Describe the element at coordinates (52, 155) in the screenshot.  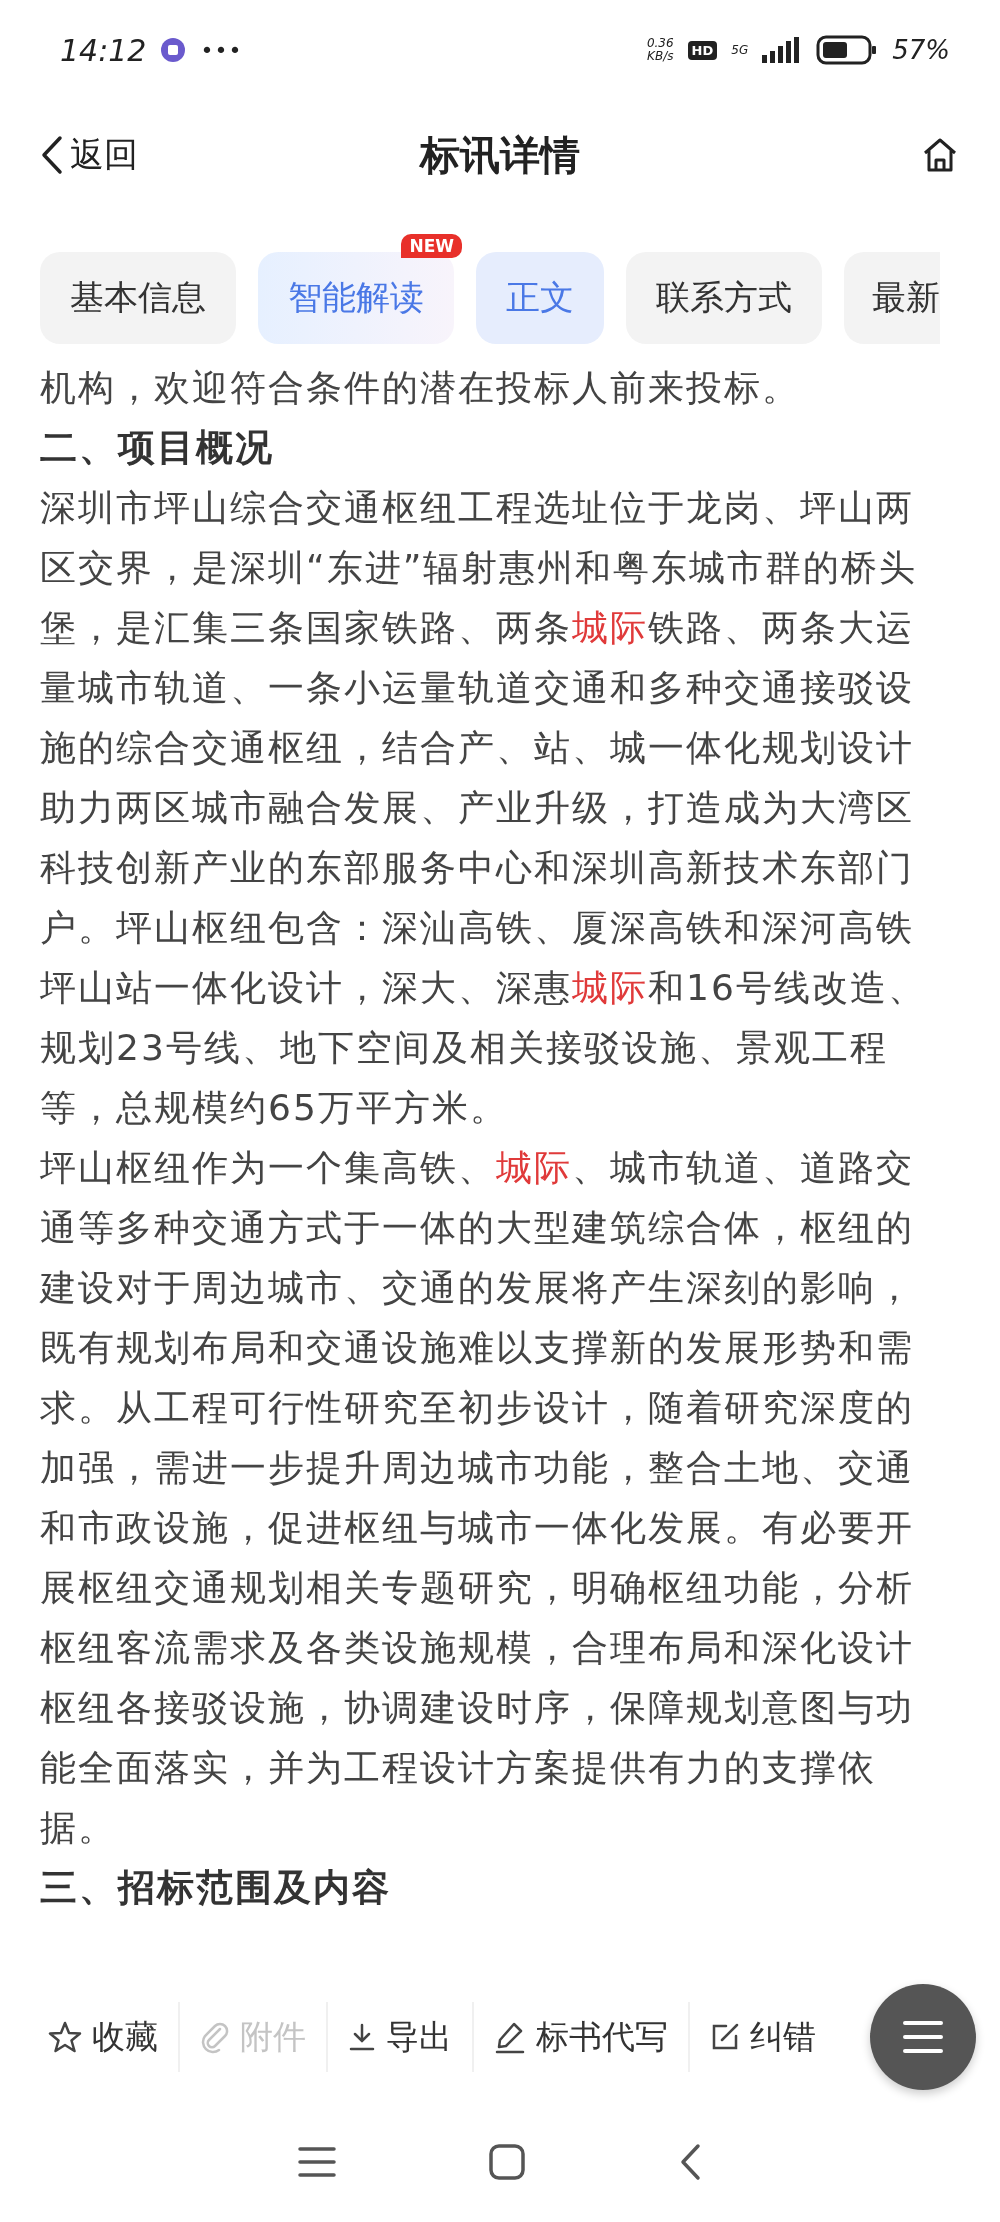
I see `chevron-left-icon` at that location.